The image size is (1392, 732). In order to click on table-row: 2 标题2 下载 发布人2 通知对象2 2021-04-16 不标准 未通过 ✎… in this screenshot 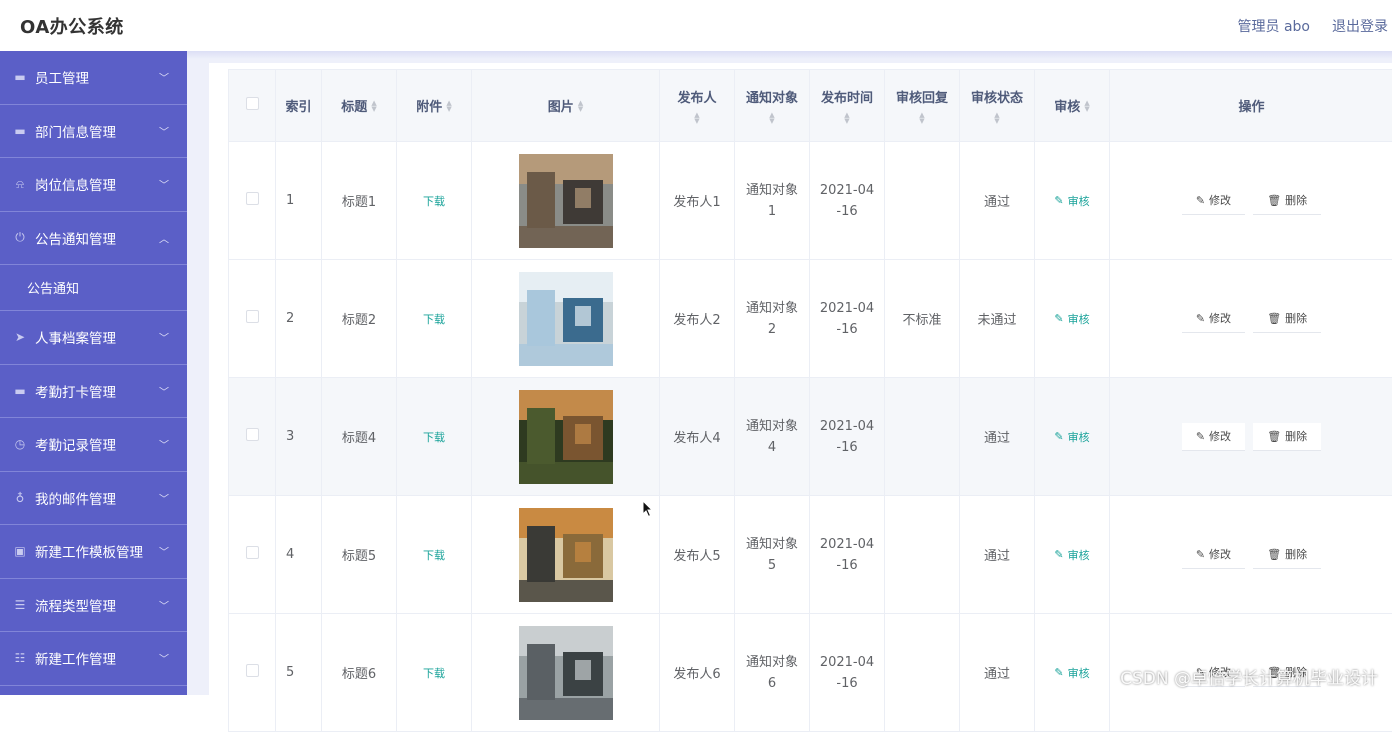, I will do `click(810, 319)`.